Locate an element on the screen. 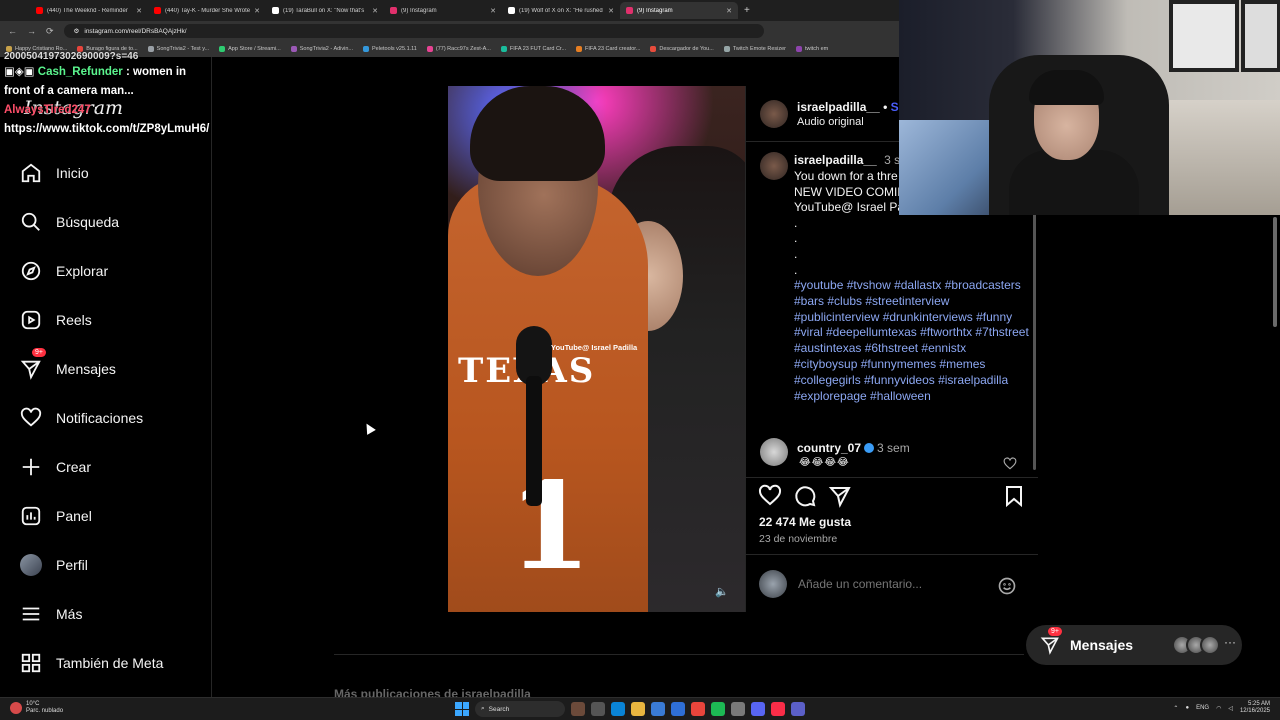 This screenshot has width=1280, height=720. caption-header: israelpadilla__ 3 se is located at coordinates (850, 160).